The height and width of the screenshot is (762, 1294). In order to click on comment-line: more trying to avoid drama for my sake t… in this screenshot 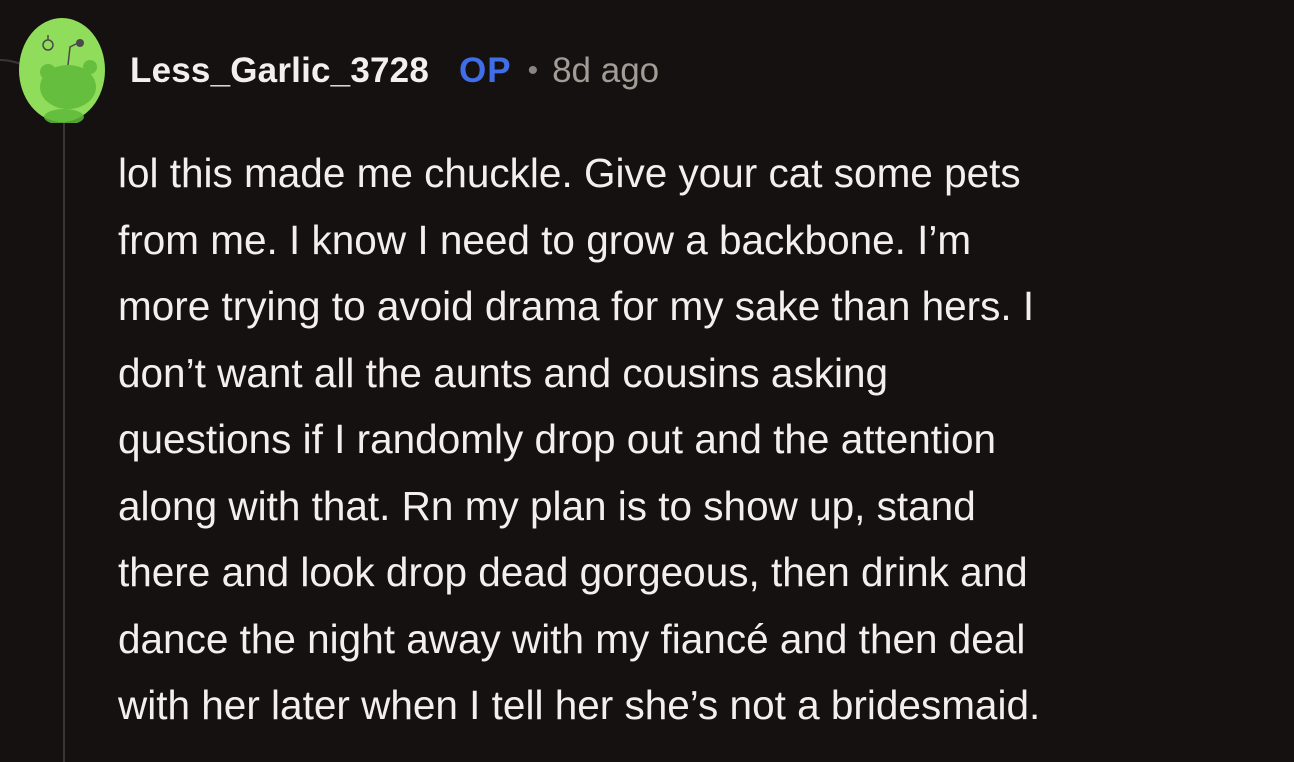, I will do `click(576, 306)`.